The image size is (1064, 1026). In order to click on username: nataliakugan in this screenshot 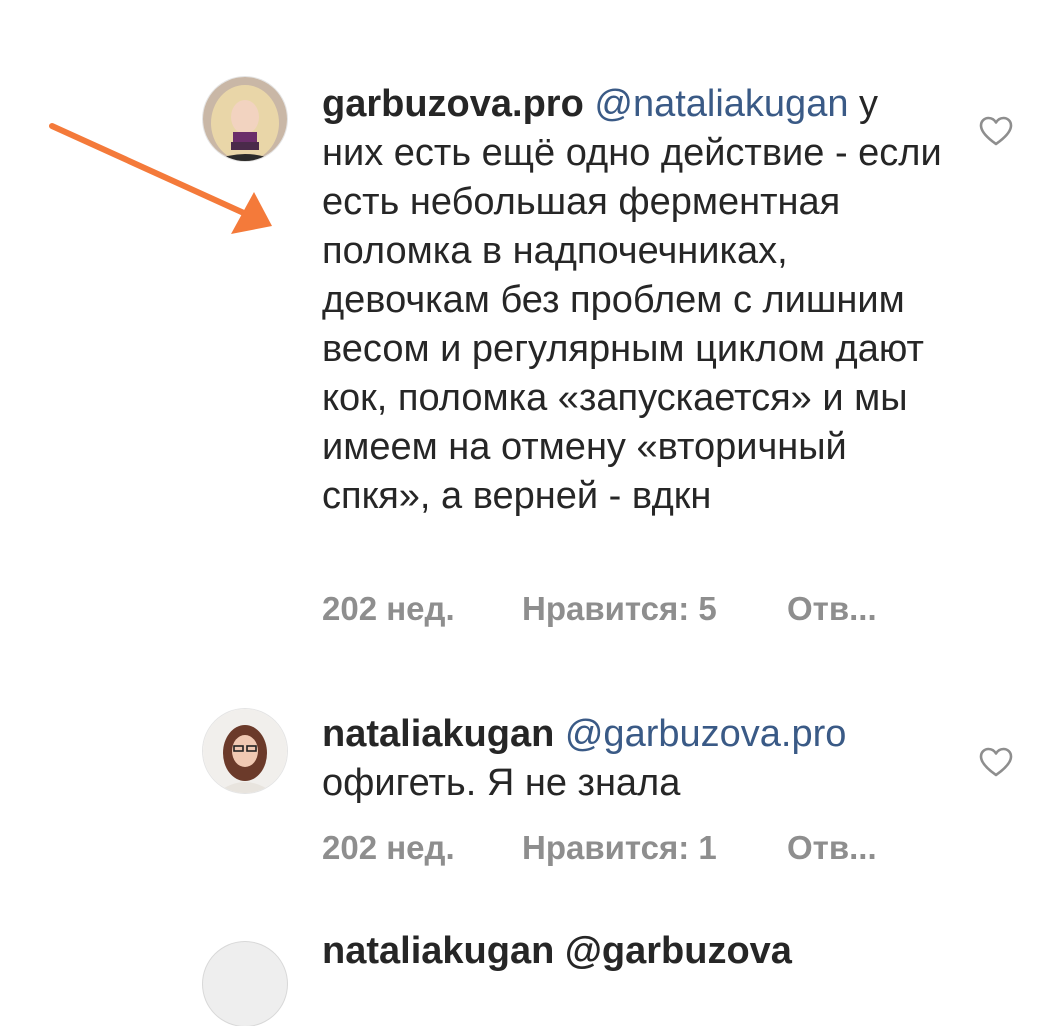, I will do `click(438, 734)`.